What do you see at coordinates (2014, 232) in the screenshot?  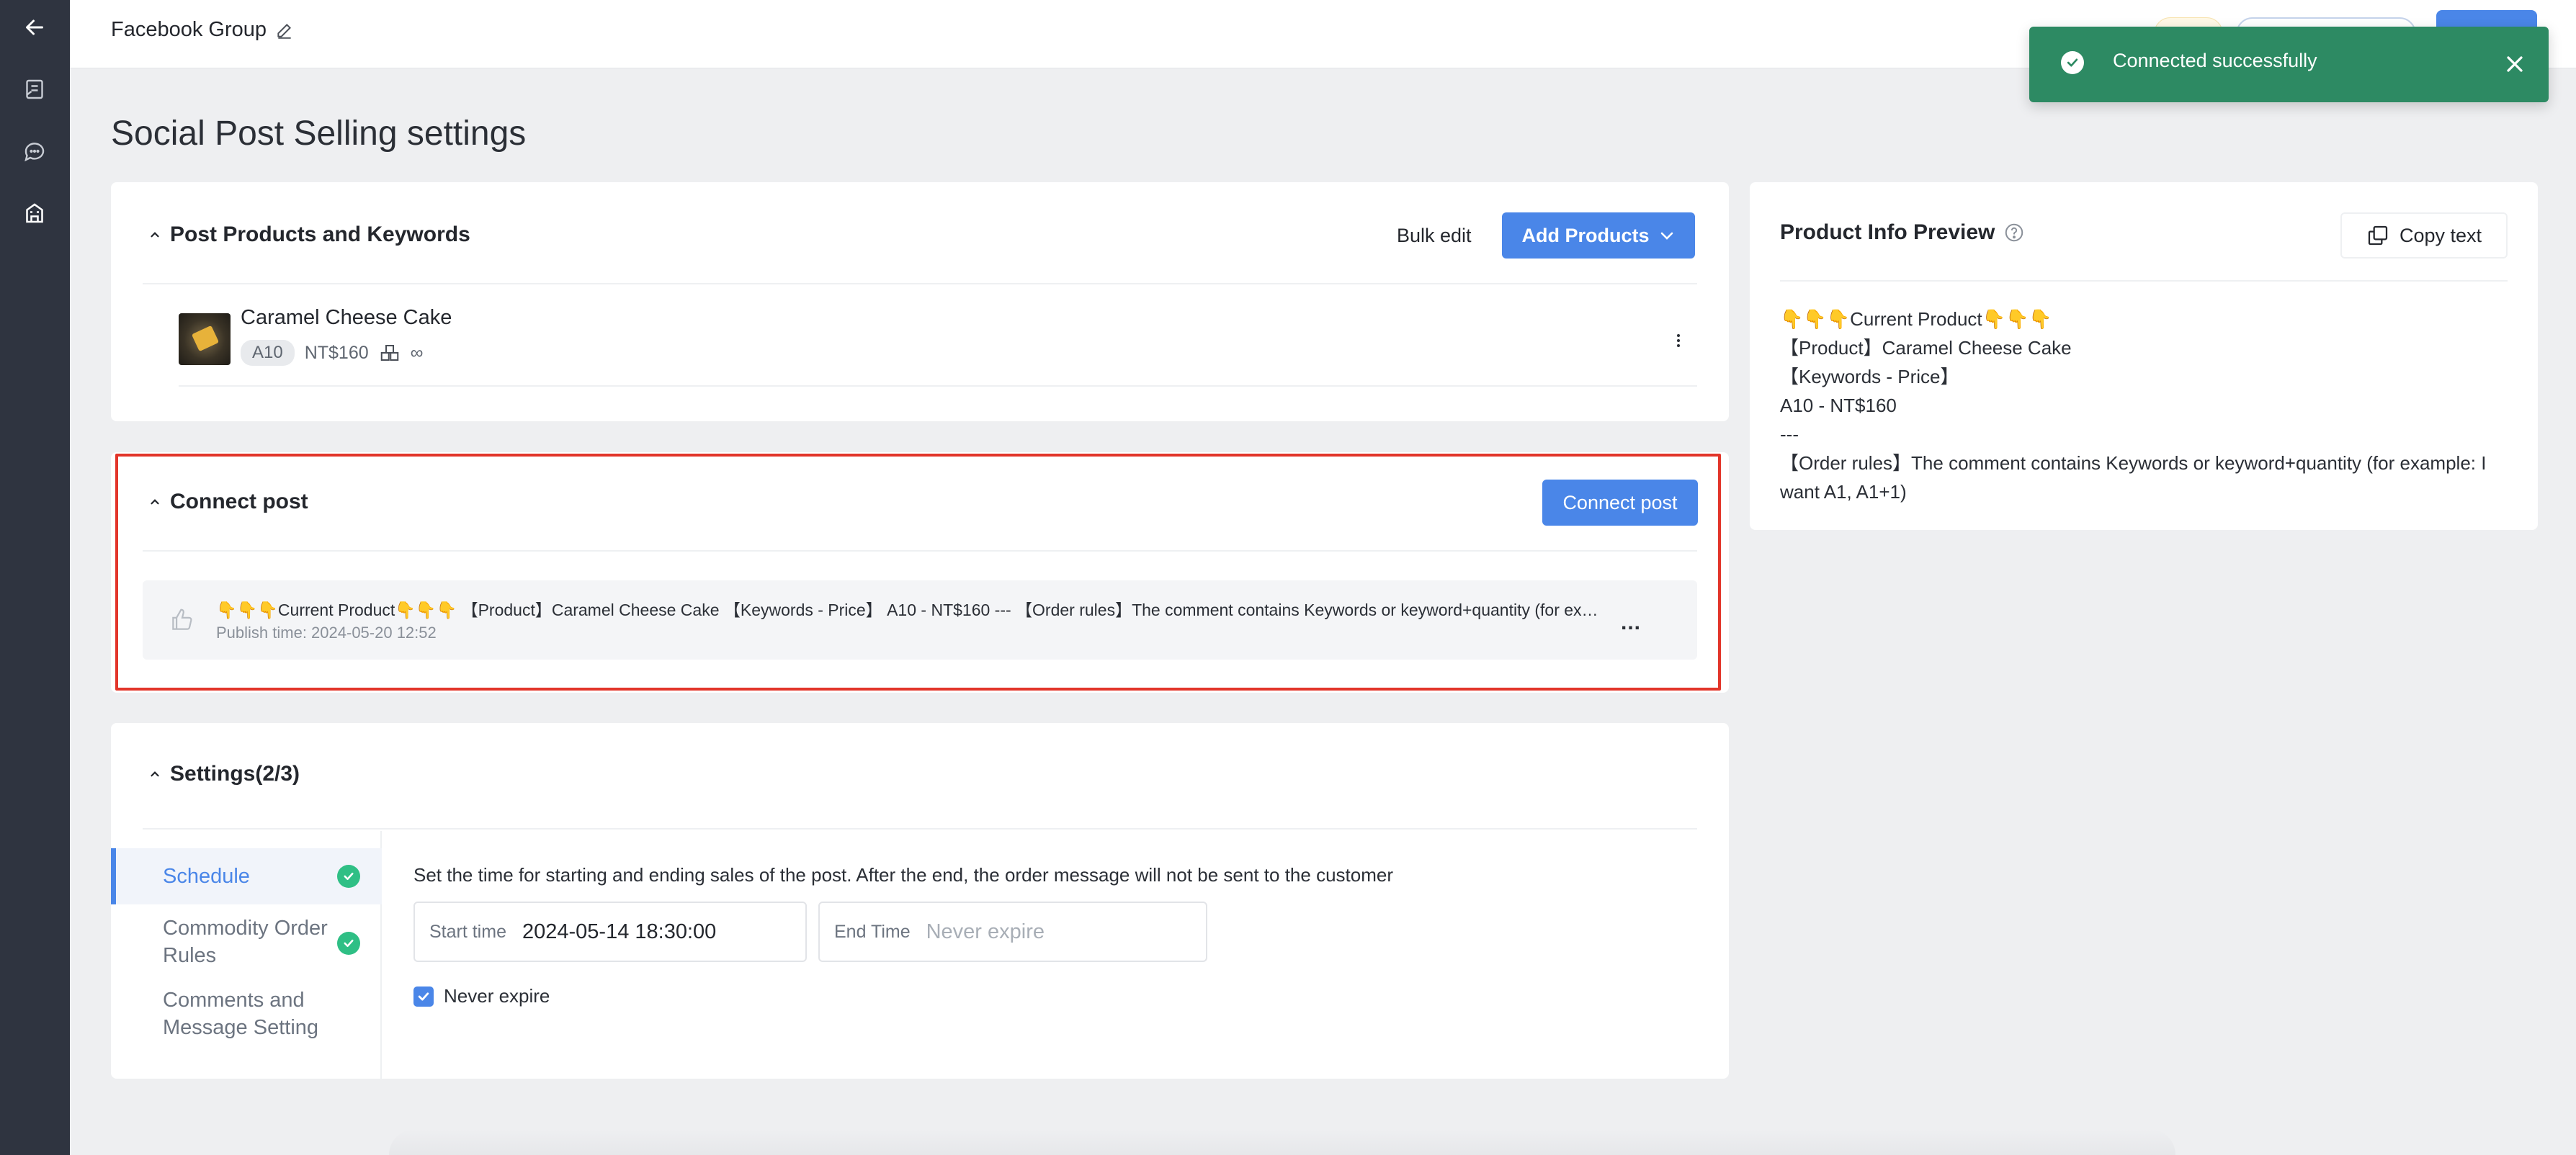 I see `help-circle-icon` at bounding box center [2014, 232].